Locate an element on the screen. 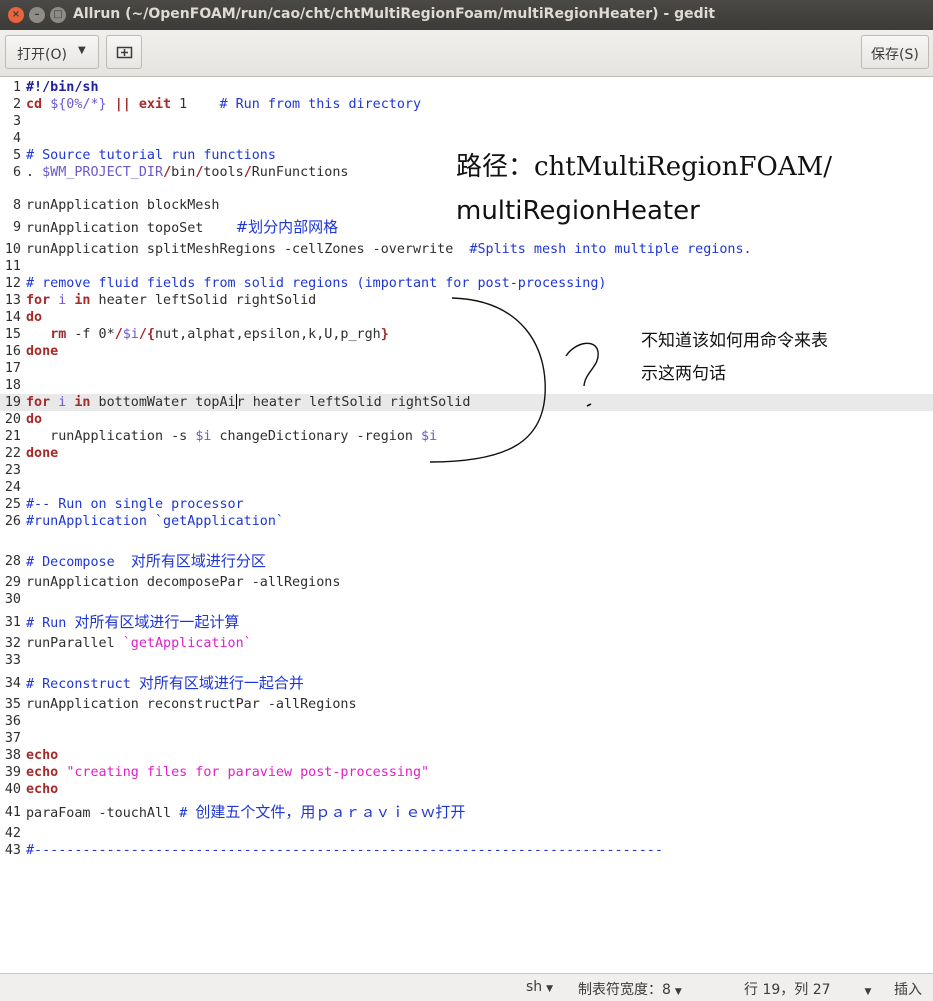 The image size is (933, 1001). tab-width-label: 制表符宽度：8 is located at coordinates (624, 990).